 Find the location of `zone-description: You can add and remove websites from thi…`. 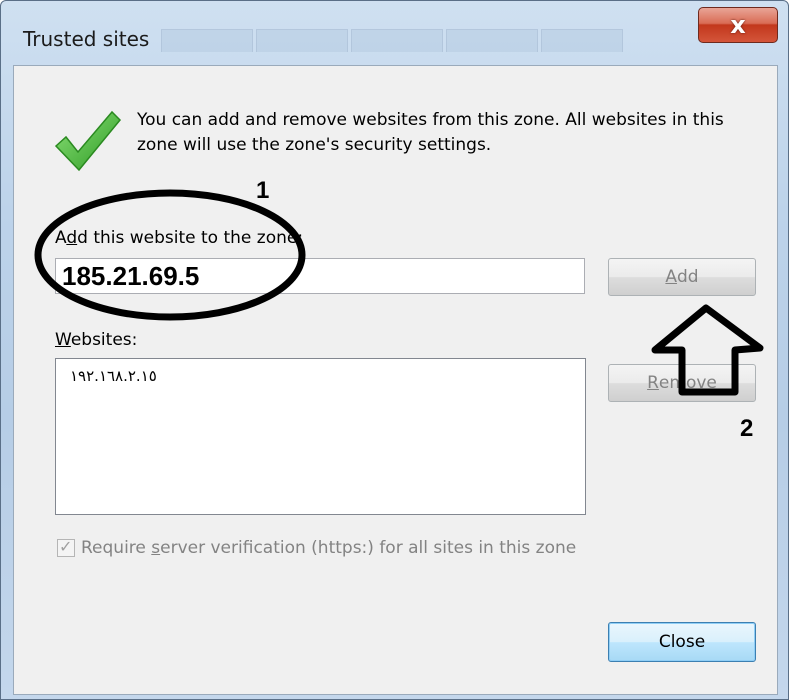

zone-description: You can add and remove websites from thi… is located at coordinates (430, 132).